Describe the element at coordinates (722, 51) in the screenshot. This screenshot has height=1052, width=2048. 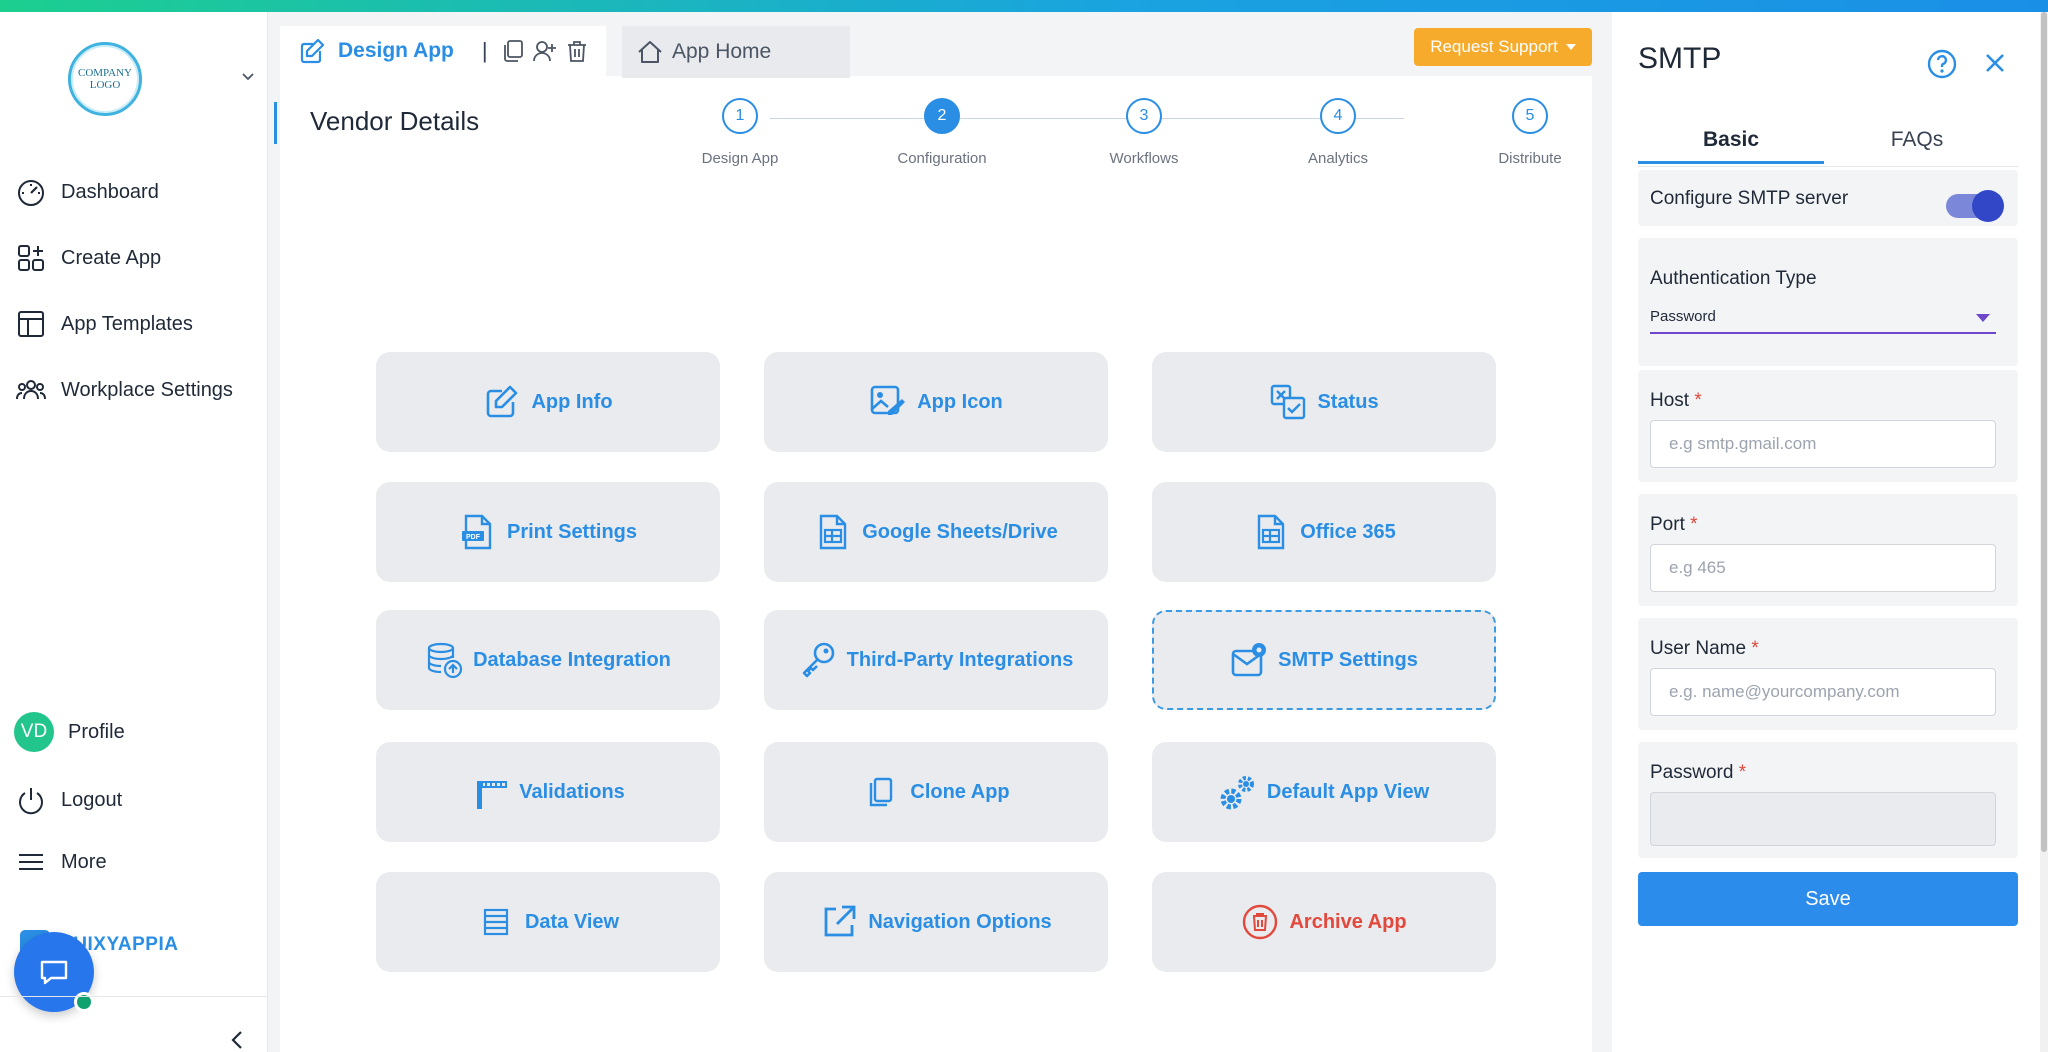
I see `tab-title: App Home` at that location.